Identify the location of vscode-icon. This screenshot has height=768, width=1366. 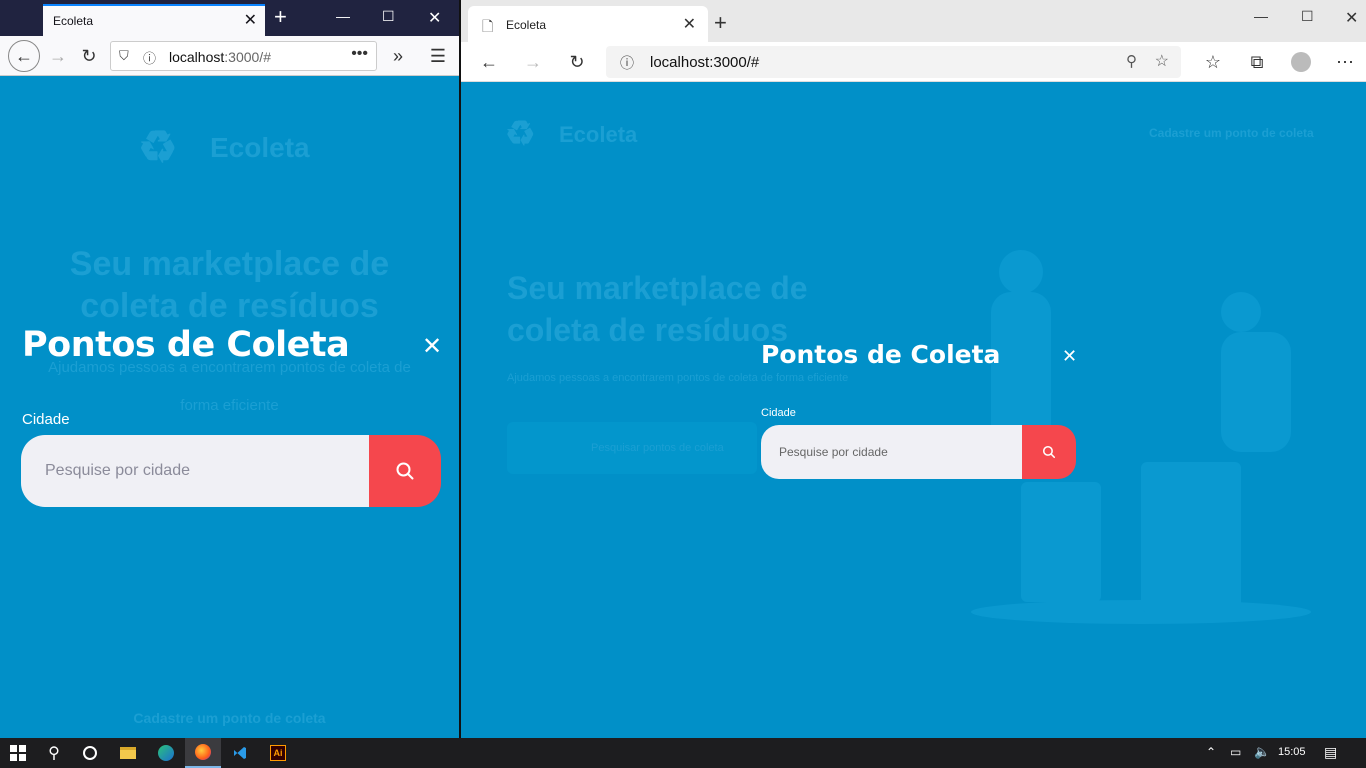
(240, 753).